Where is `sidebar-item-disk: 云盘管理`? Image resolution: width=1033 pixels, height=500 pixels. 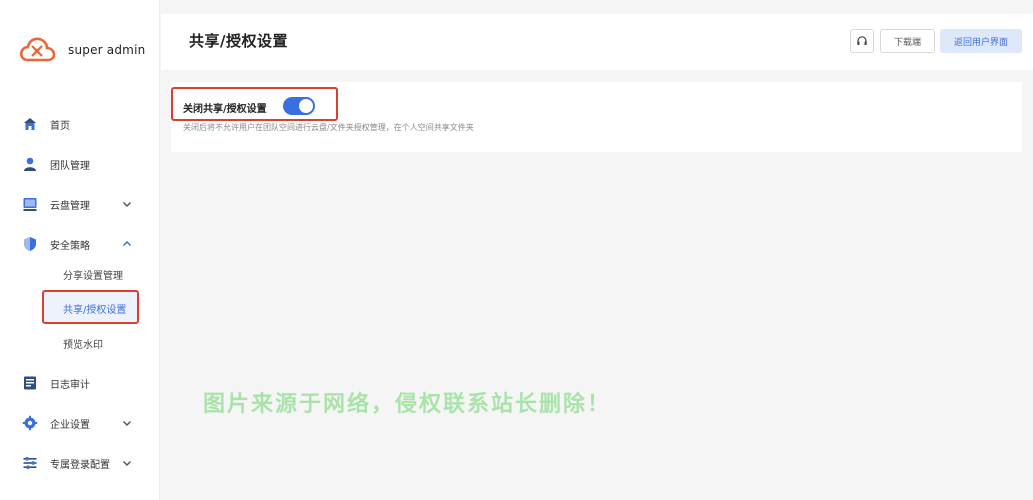 sidebar-item-disk: 云盘管理 is located at coordinates (80, 204).